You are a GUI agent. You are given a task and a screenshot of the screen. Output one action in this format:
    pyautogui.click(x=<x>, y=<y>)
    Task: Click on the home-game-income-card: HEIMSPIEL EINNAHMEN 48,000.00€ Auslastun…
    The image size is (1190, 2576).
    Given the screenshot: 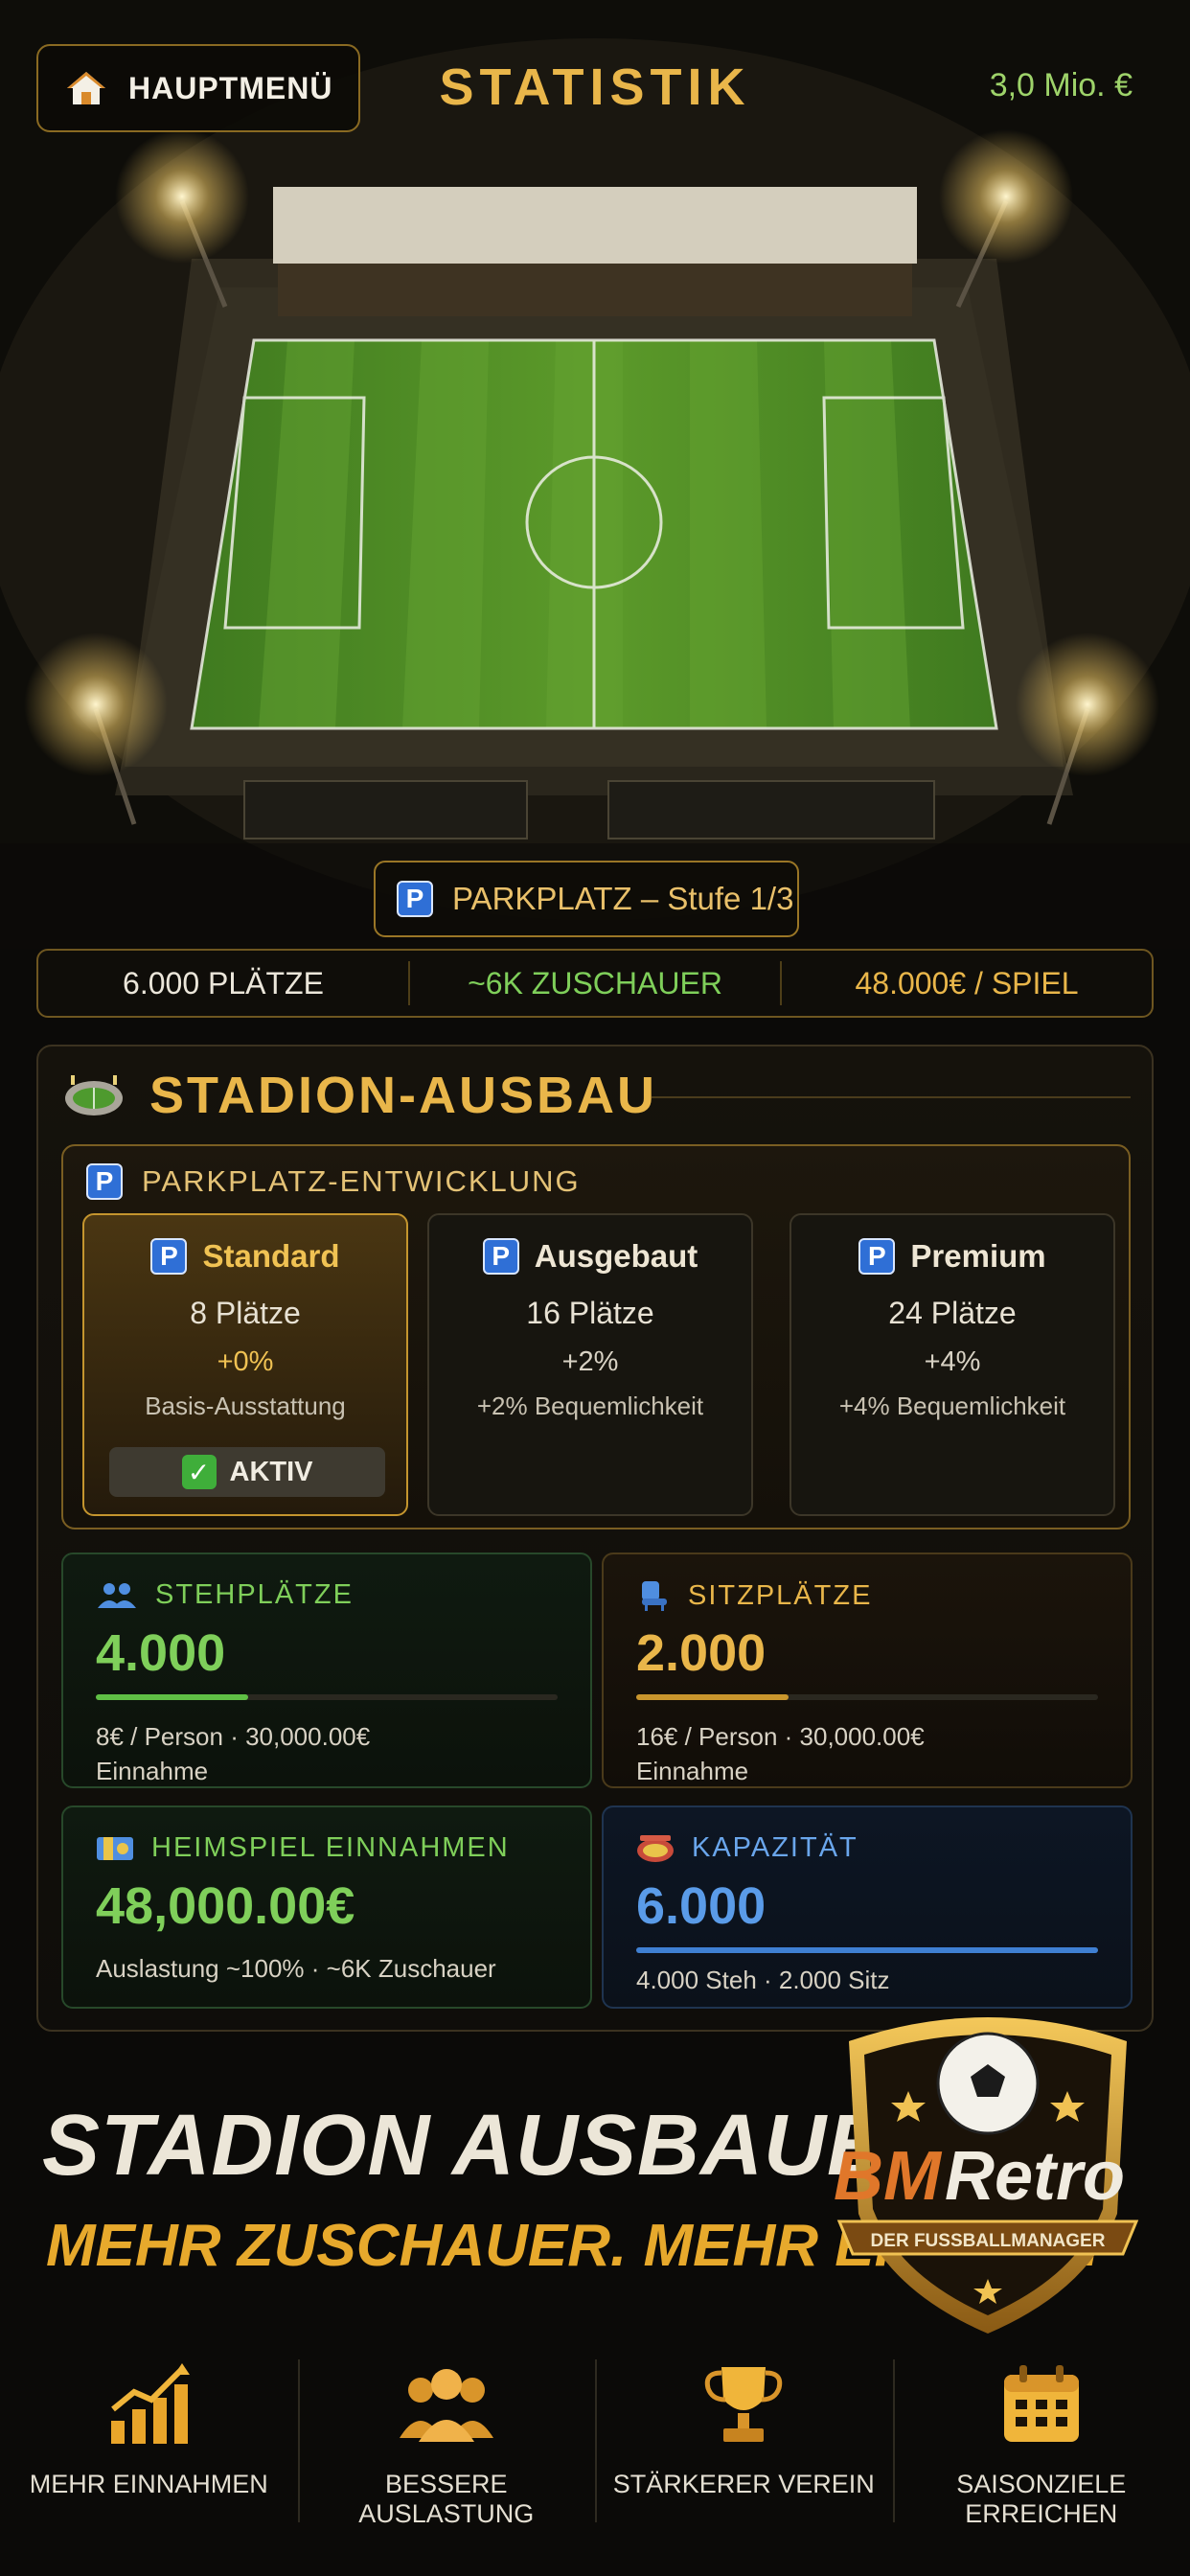 What is the action you would take?
    pyautogui.click(x=326, y=1907)
    